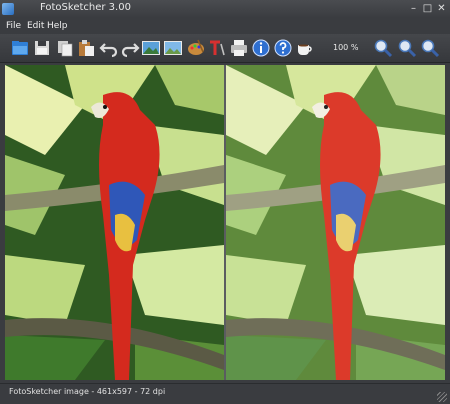 The image size is (450, 404). I want to click on text-button, so click(217, 48).